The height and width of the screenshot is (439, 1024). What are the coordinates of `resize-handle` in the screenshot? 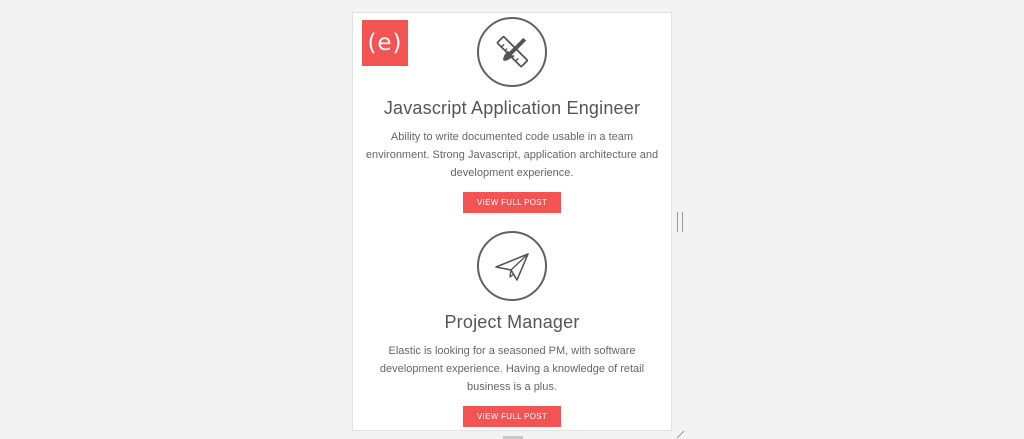 It's located at (680, 222).